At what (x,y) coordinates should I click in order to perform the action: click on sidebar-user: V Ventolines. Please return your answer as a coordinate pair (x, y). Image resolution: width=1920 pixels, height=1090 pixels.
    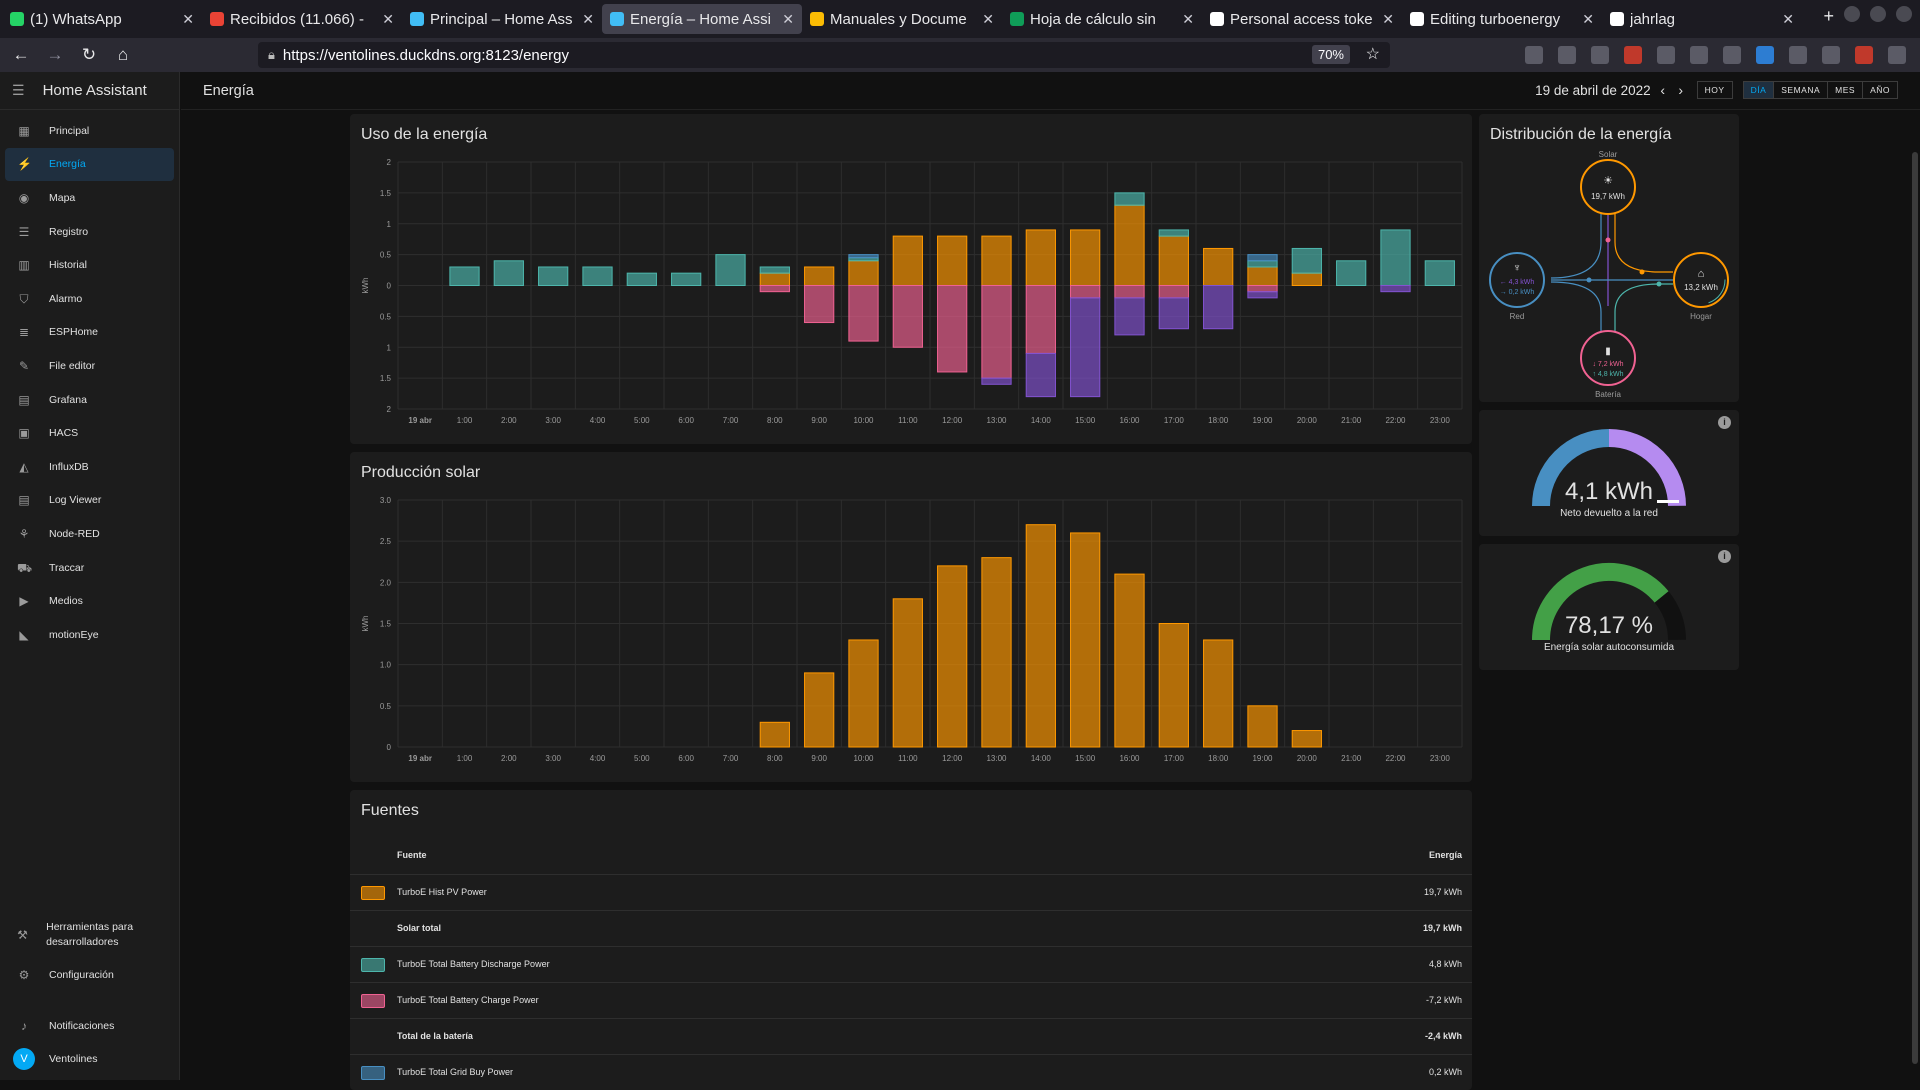
    Looking at the image, I should click on (90, 1059).